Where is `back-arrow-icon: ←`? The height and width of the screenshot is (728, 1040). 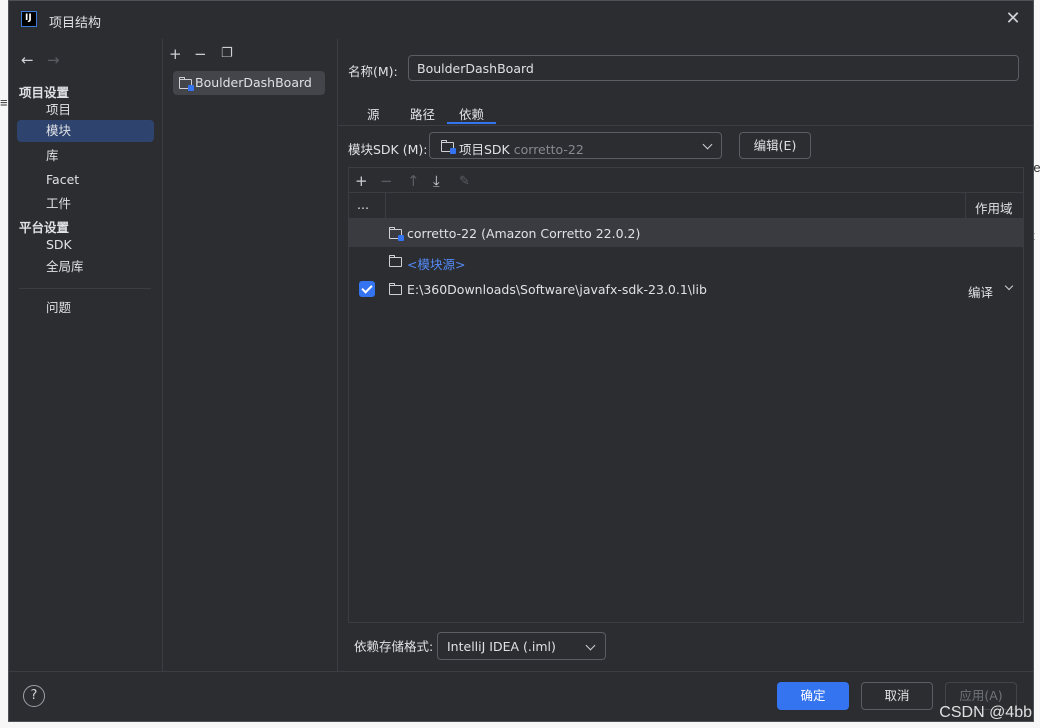
back-arrow-icon: ← is located at coordinates (27, 60).